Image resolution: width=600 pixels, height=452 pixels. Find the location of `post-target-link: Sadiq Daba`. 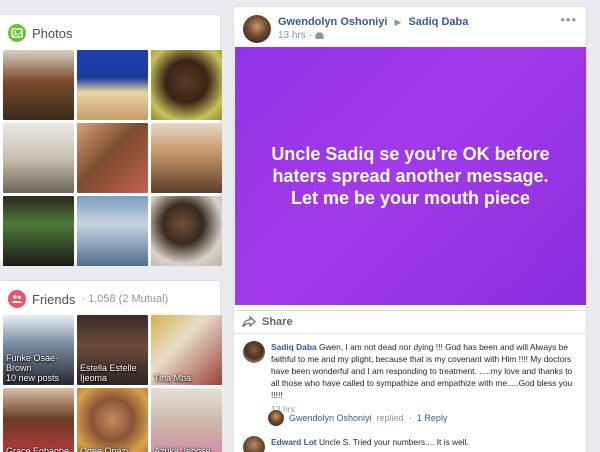

post-target-link: Sadiq Daba is located at coordinates (438, 22).